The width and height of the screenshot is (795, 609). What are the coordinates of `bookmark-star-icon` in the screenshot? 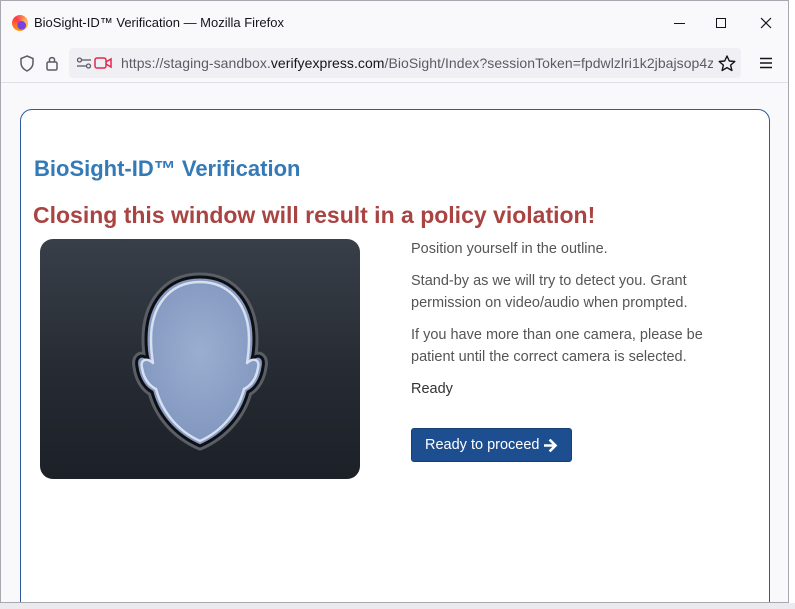 It's located at (727, 63).